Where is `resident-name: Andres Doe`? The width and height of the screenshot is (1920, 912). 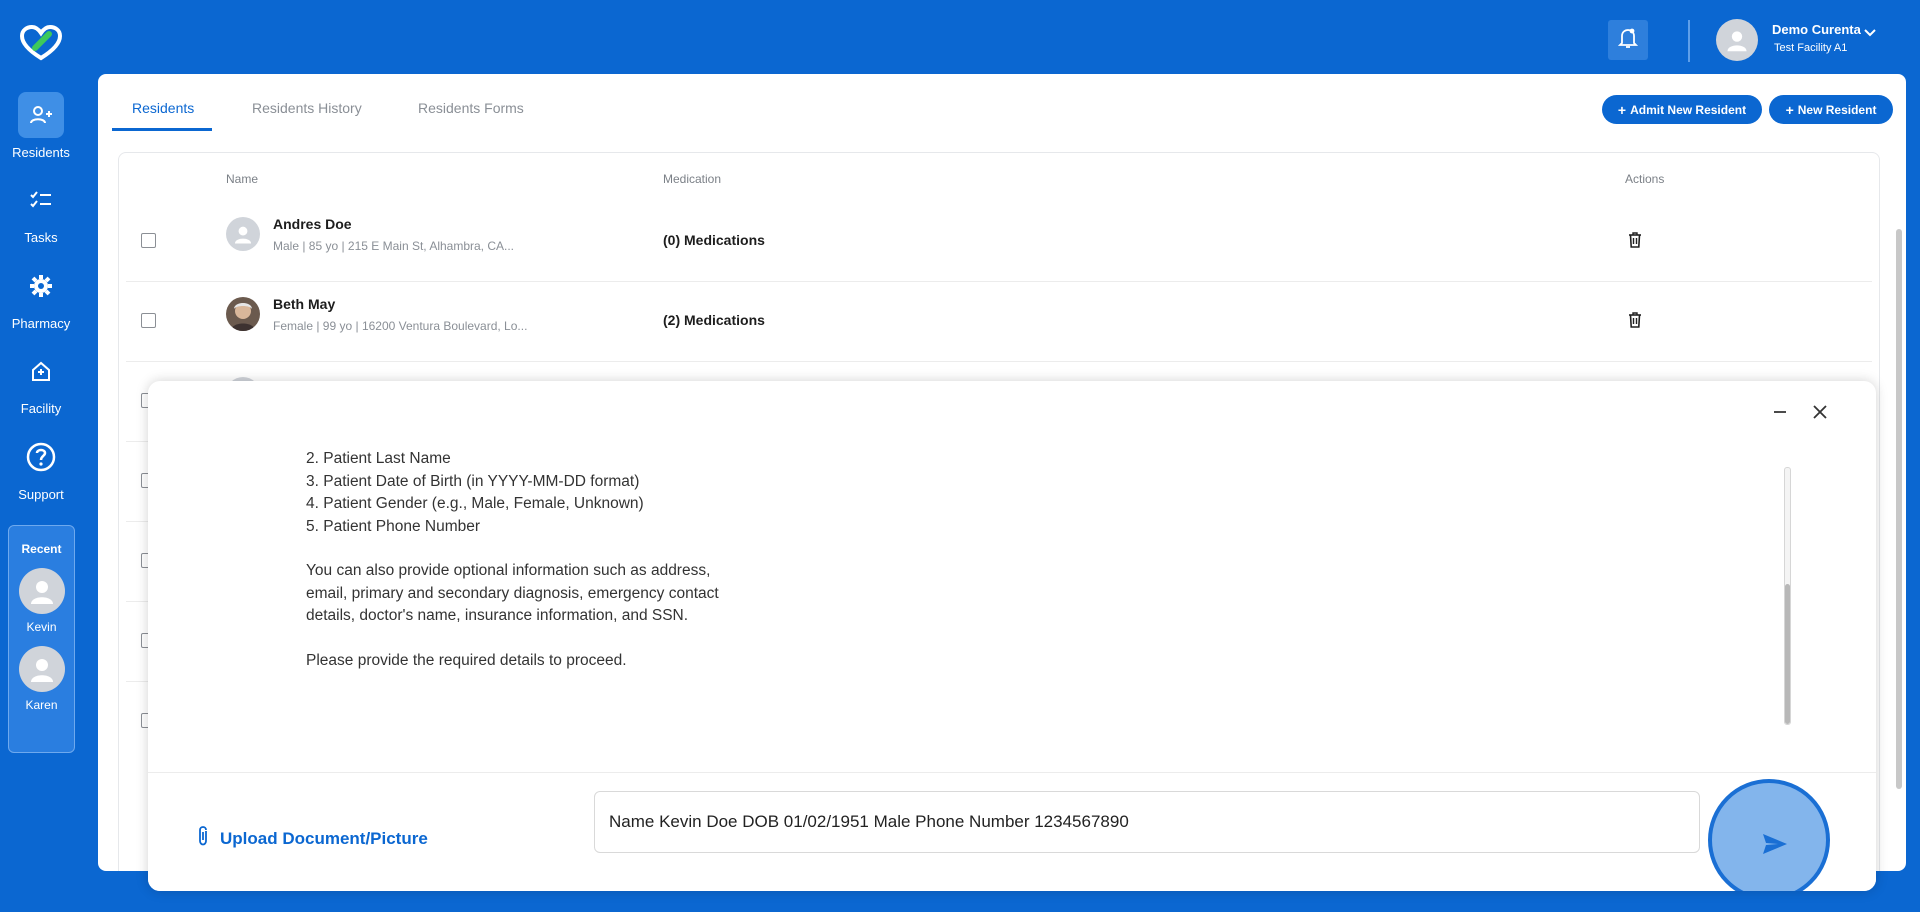
resident-name: Andres Doe is located at coordinates (312, 224).